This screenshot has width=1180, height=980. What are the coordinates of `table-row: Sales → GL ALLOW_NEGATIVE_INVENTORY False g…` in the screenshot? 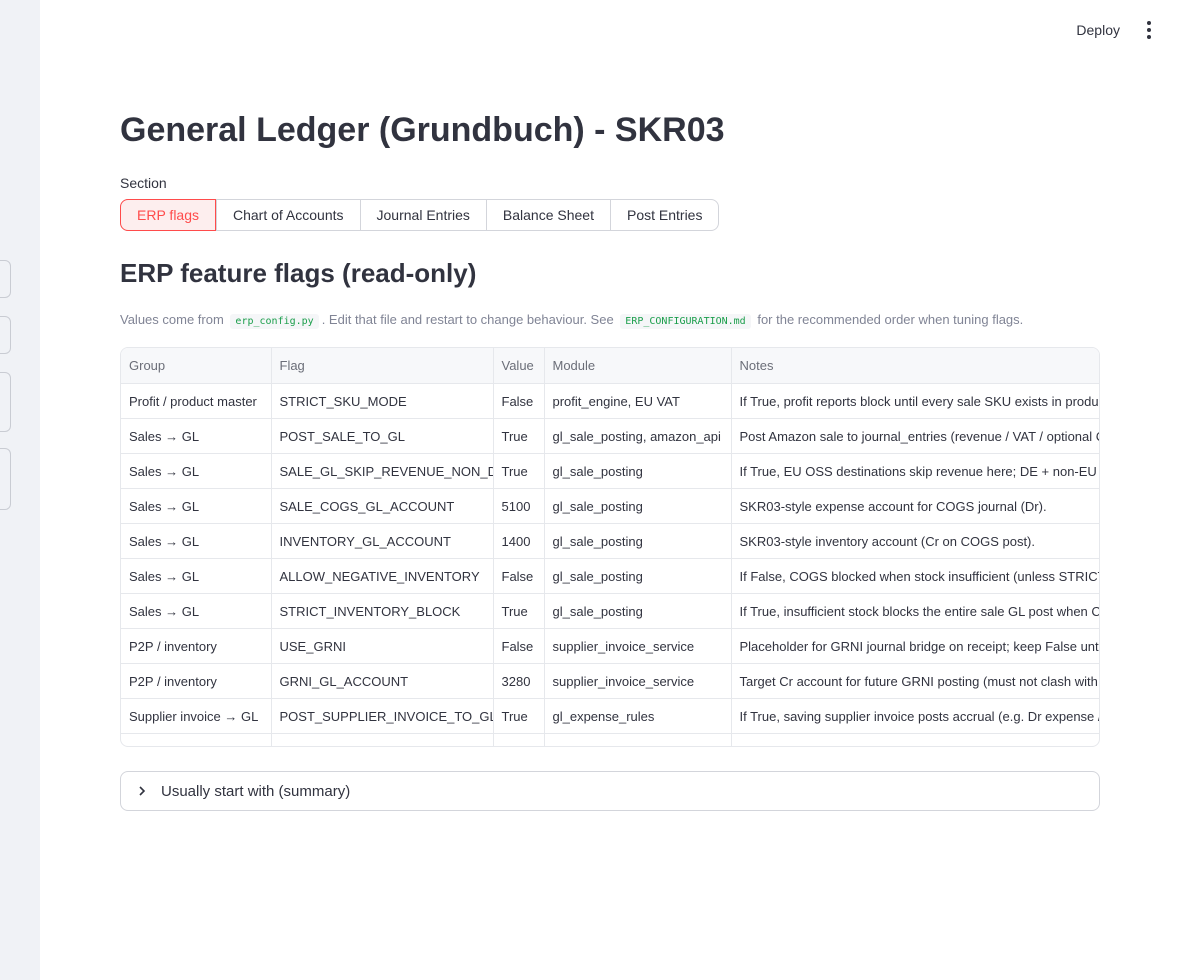 It's located at (610, 576).